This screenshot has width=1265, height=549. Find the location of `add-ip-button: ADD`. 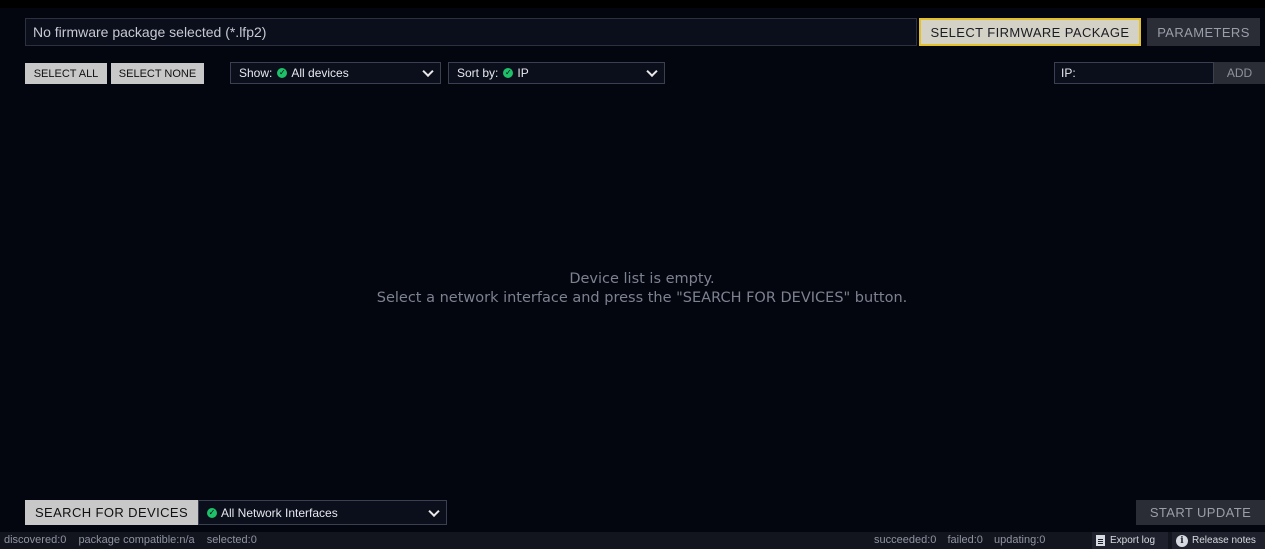

add-ip-button: ADD is located at coordinates (1239, 73).